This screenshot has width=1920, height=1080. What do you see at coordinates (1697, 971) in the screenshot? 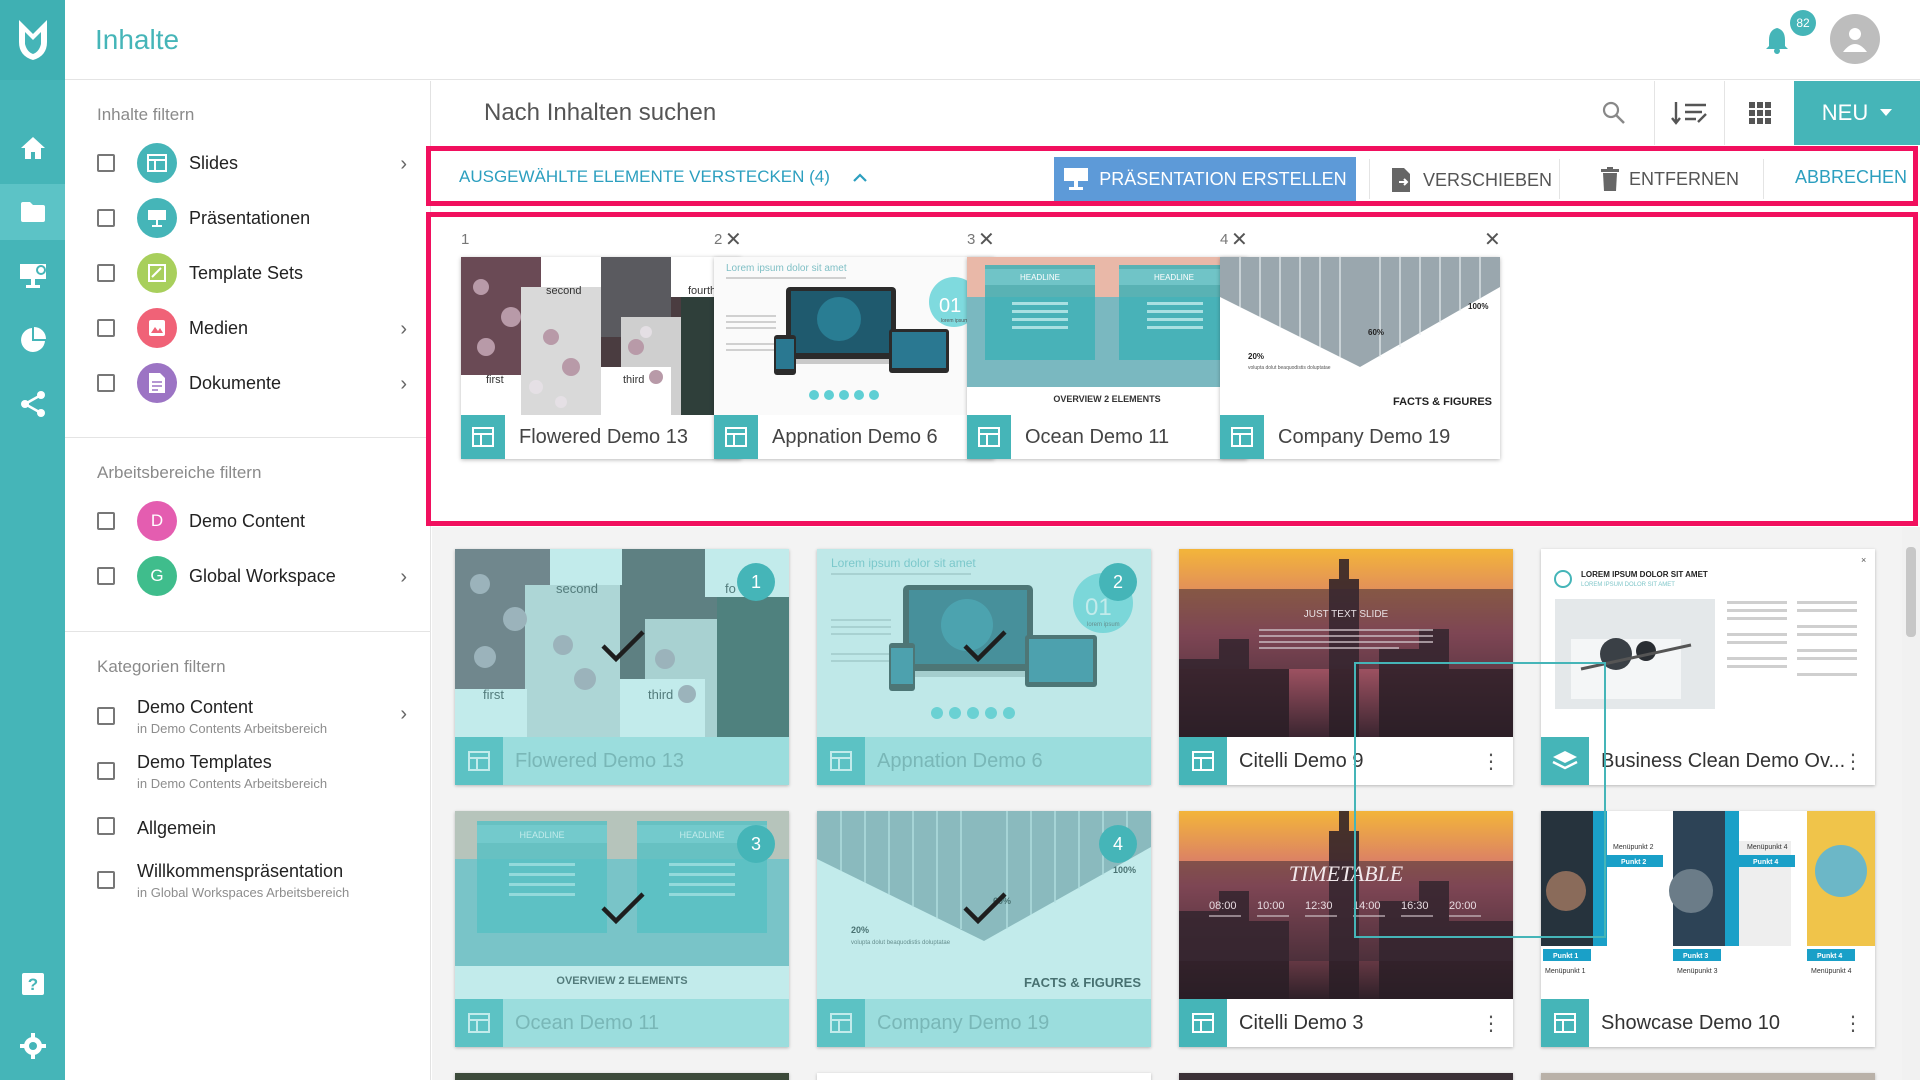
I see `thumb-text: Menüpunkt 3` at bounding box center [1697, 971].